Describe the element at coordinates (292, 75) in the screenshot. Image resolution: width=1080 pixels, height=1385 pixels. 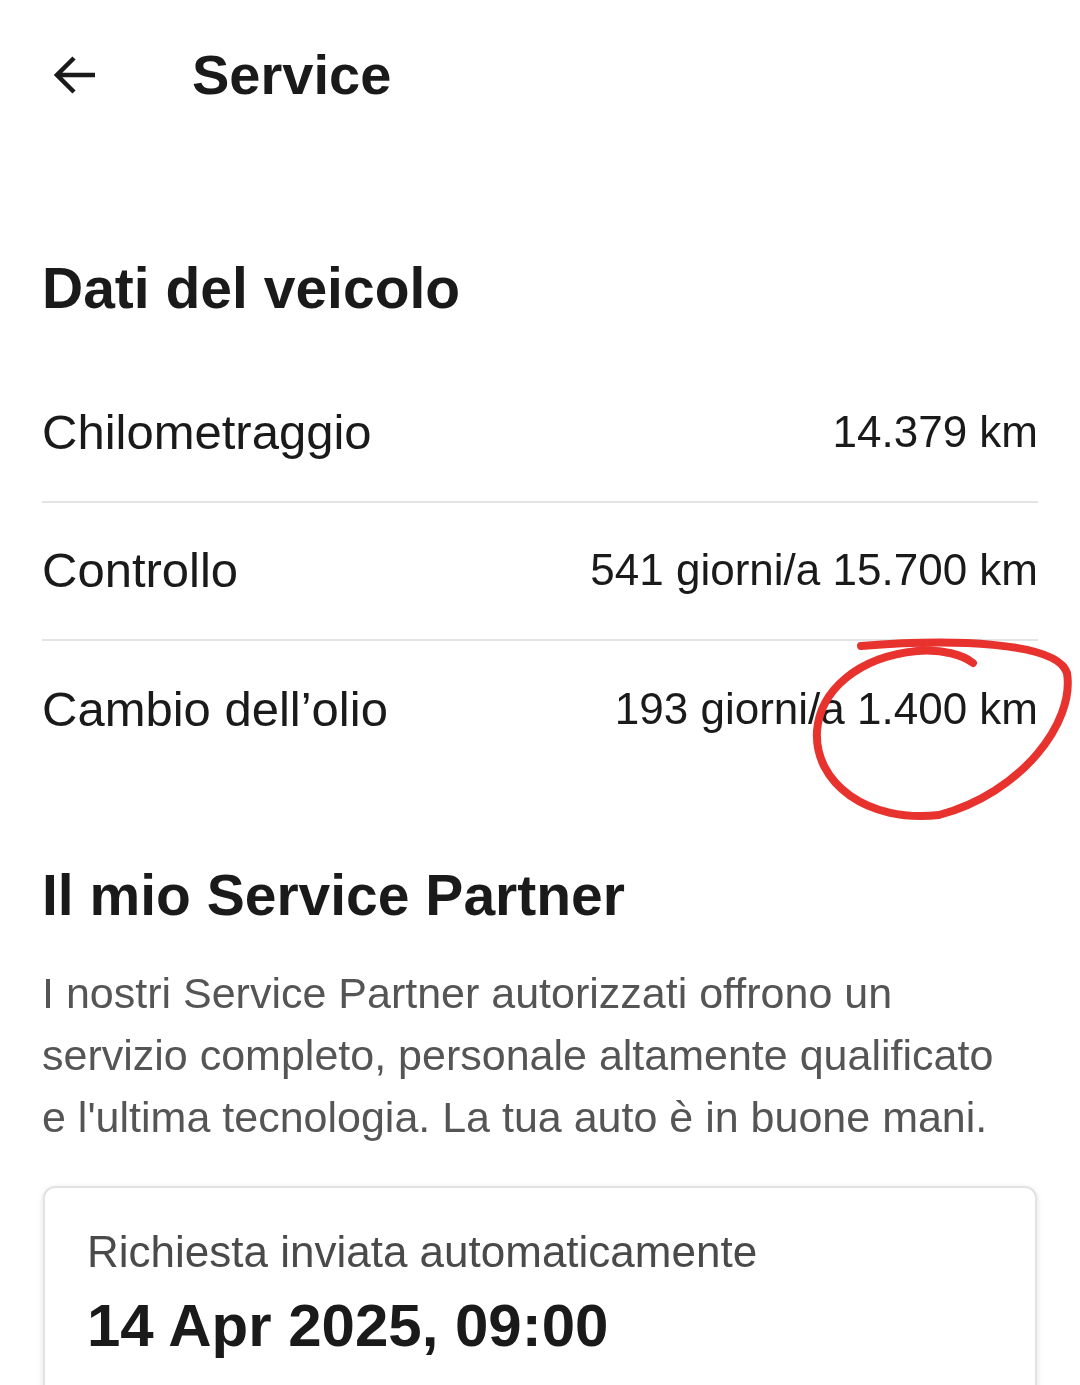
I see `page-title: Service` at that location.